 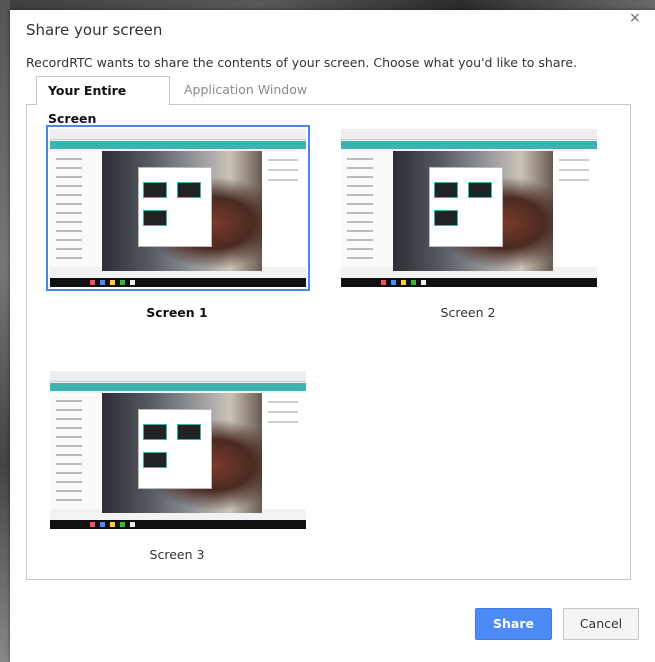 I want to click on tab-entire-screen: Your Entire Screen, so click(x=103, y=101).